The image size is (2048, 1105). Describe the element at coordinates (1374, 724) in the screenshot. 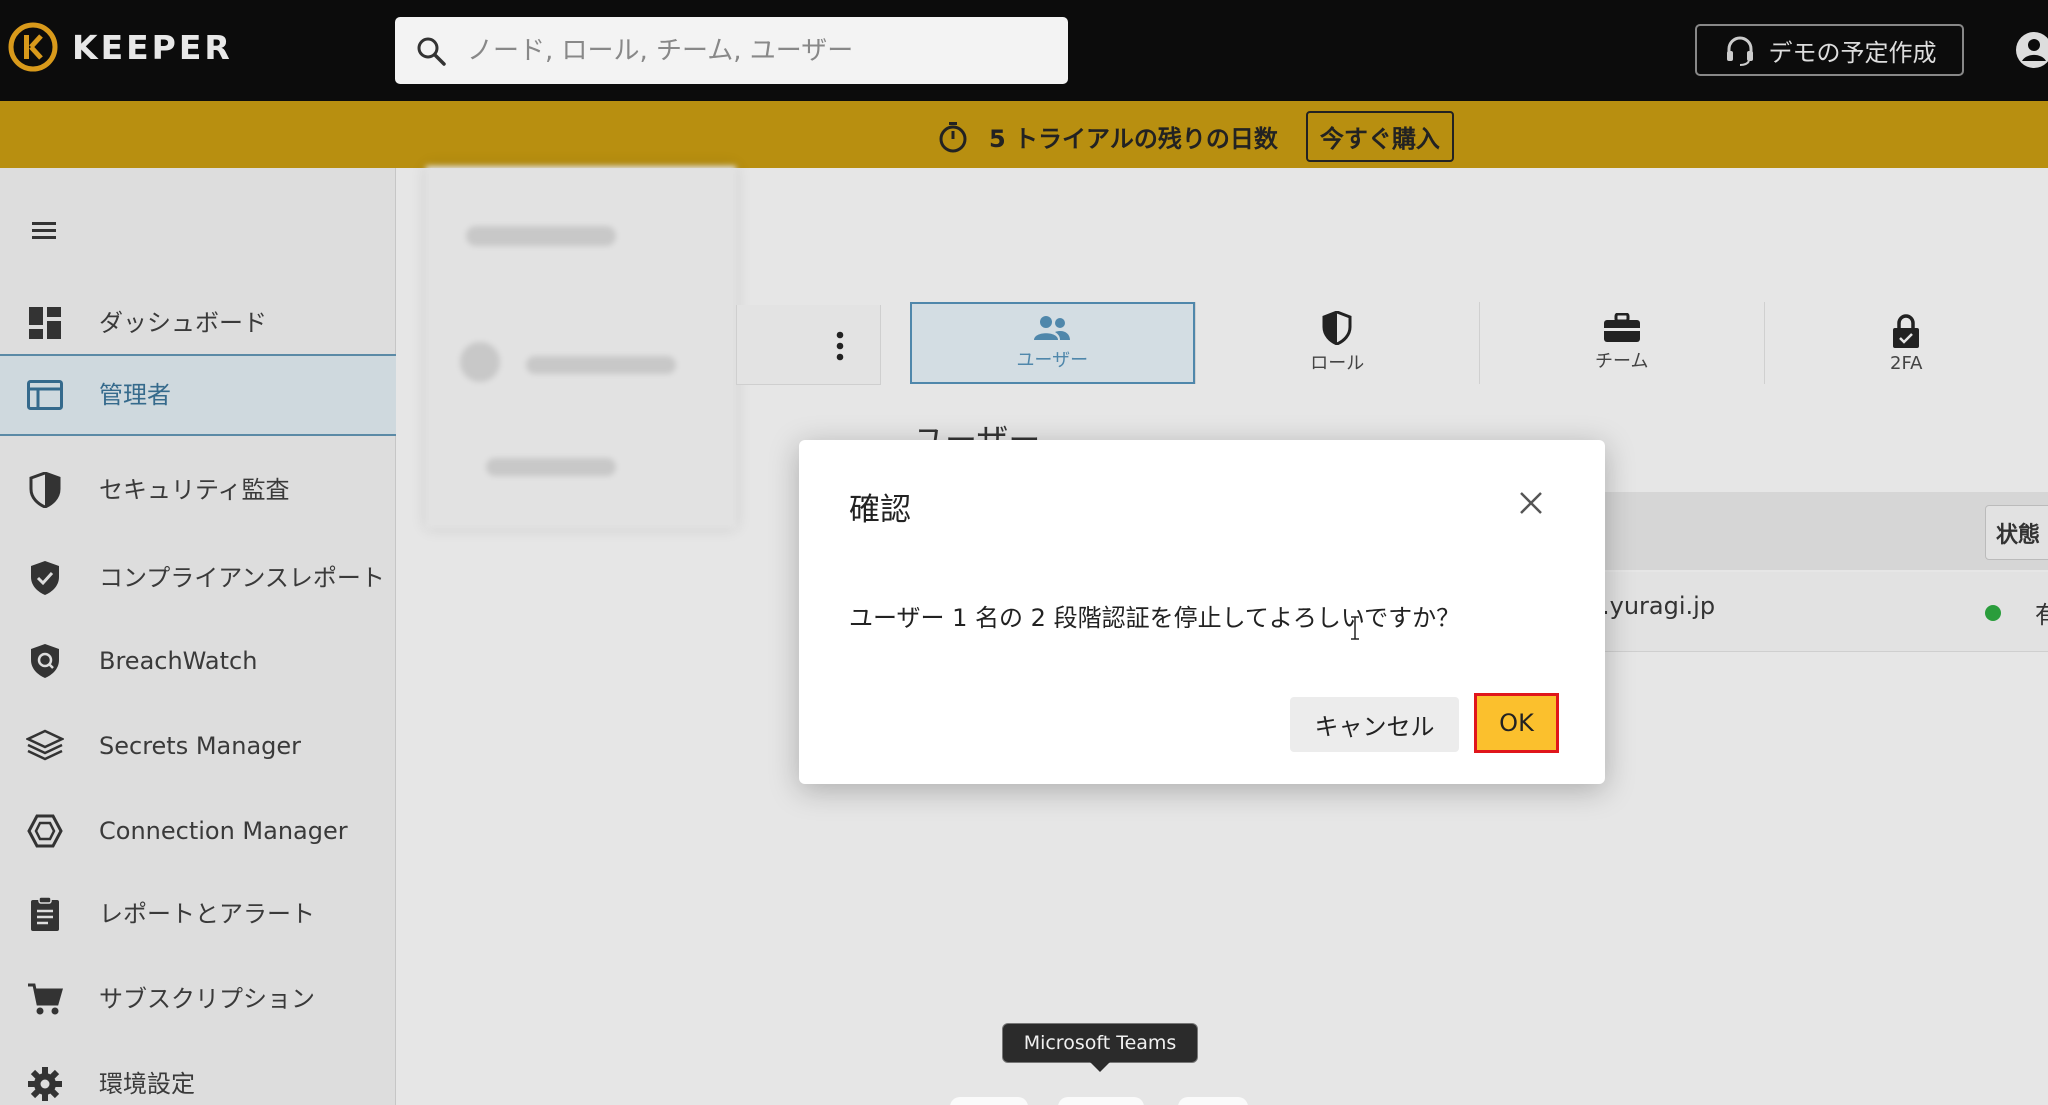

I see `cancel-button: キャンセル` at that location.